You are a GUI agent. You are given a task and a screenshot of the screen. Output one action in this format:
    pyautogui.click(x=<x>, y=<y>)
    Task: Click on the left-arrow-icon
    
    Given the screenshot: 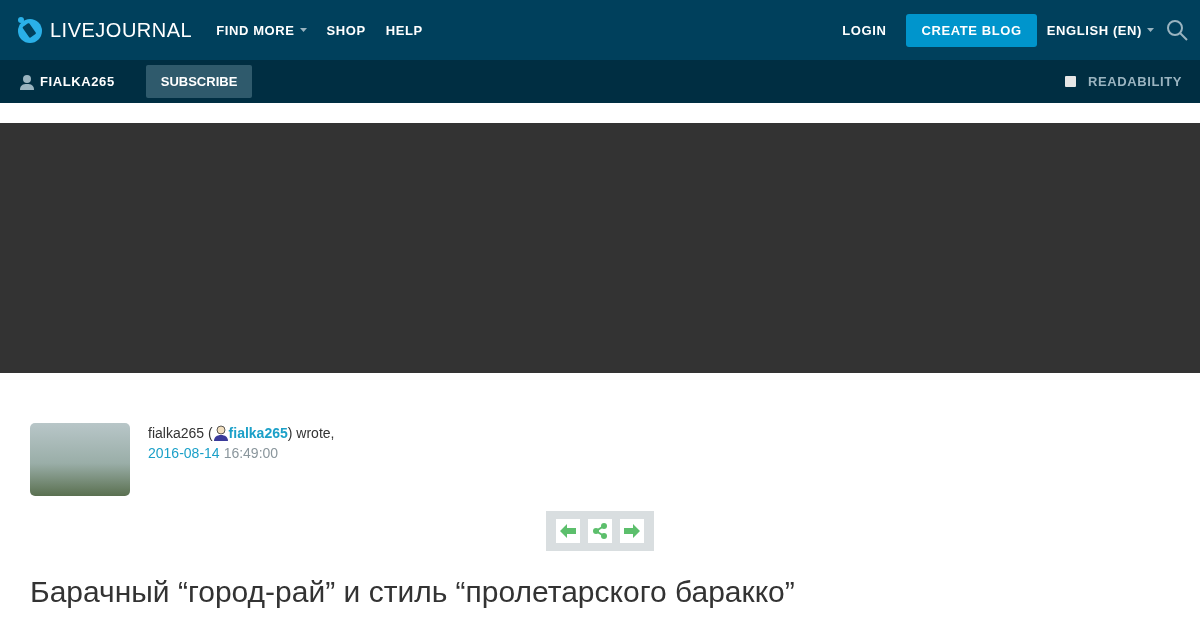 What is the action you would take?
    pyautogui.click(x=568, y=531)
    